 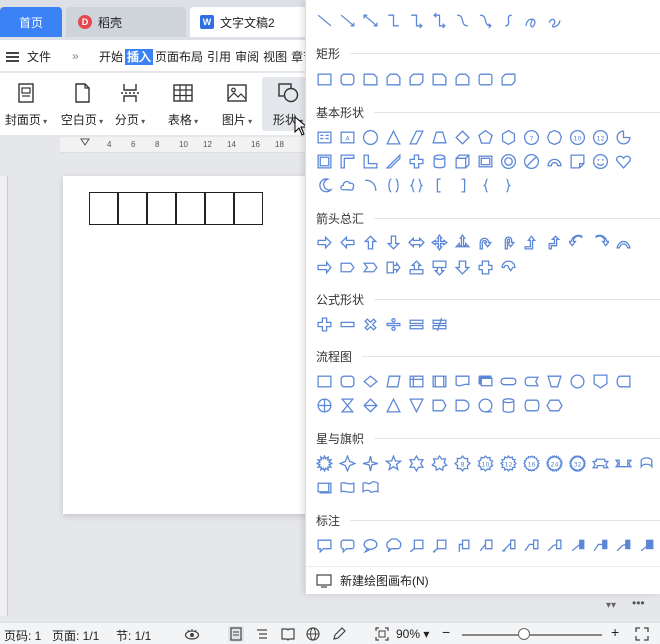 I want to click on menu-item: 视图, so click(x=275, y=57).